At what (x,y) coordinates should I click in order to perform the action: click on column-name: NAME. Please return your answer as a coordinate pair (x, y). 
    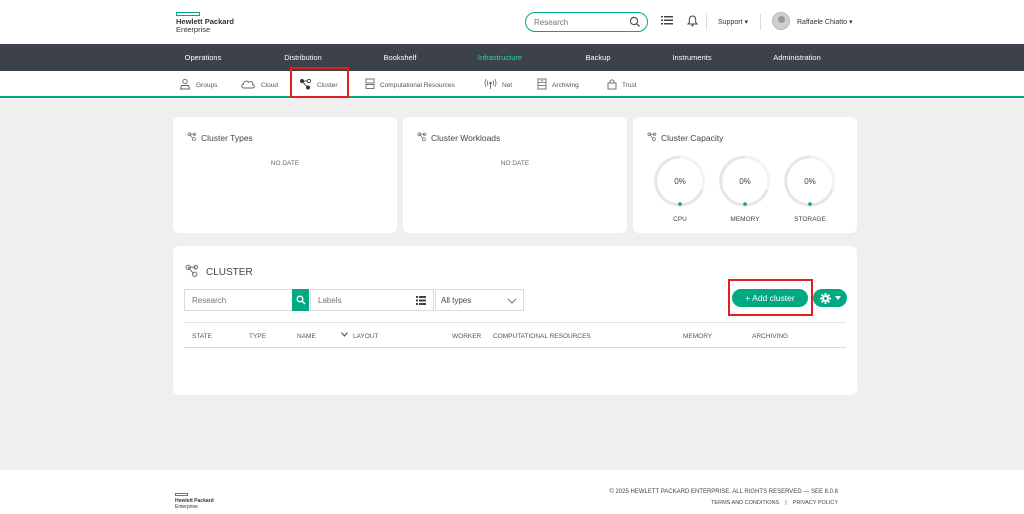
    Looking at the image, I should click on (306, 336).